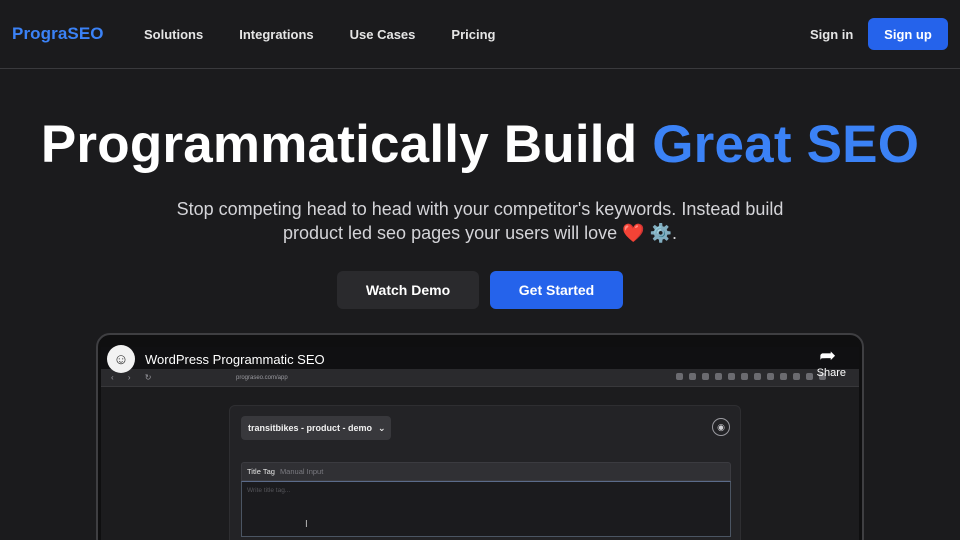 The width and height of the screenshot is (960, 540). Describe the element at coordinates (235, 359) in the screenshot. I see `video-title: WordPress Programmatic SEO` at that location.